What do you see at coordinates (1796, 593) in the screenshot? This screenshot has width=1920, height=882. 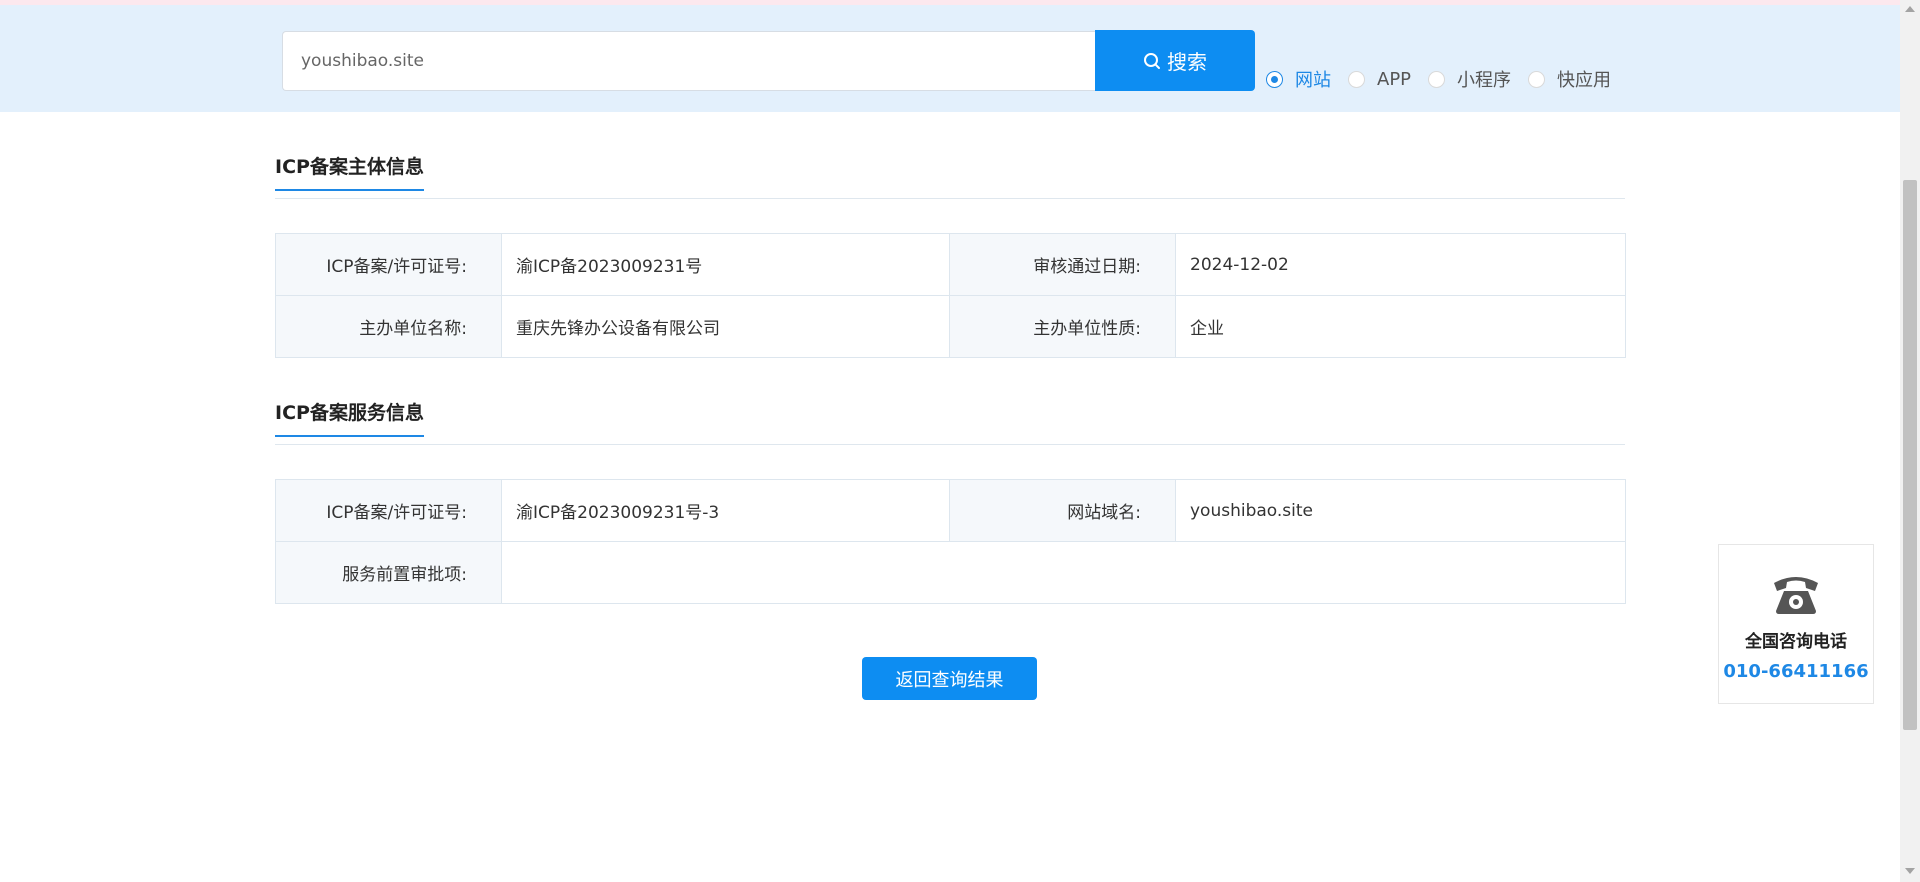 I see `telephone-icon` at bounding box center [1796, 593].